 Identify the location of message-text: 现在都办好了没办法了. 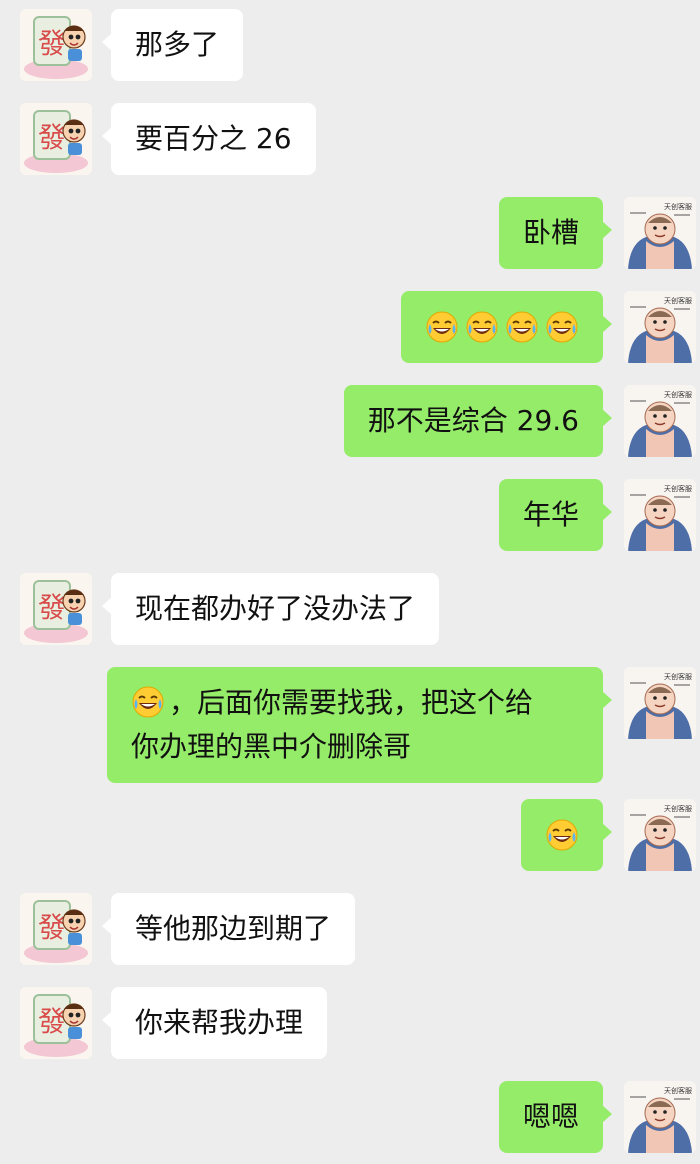
(275, 608).